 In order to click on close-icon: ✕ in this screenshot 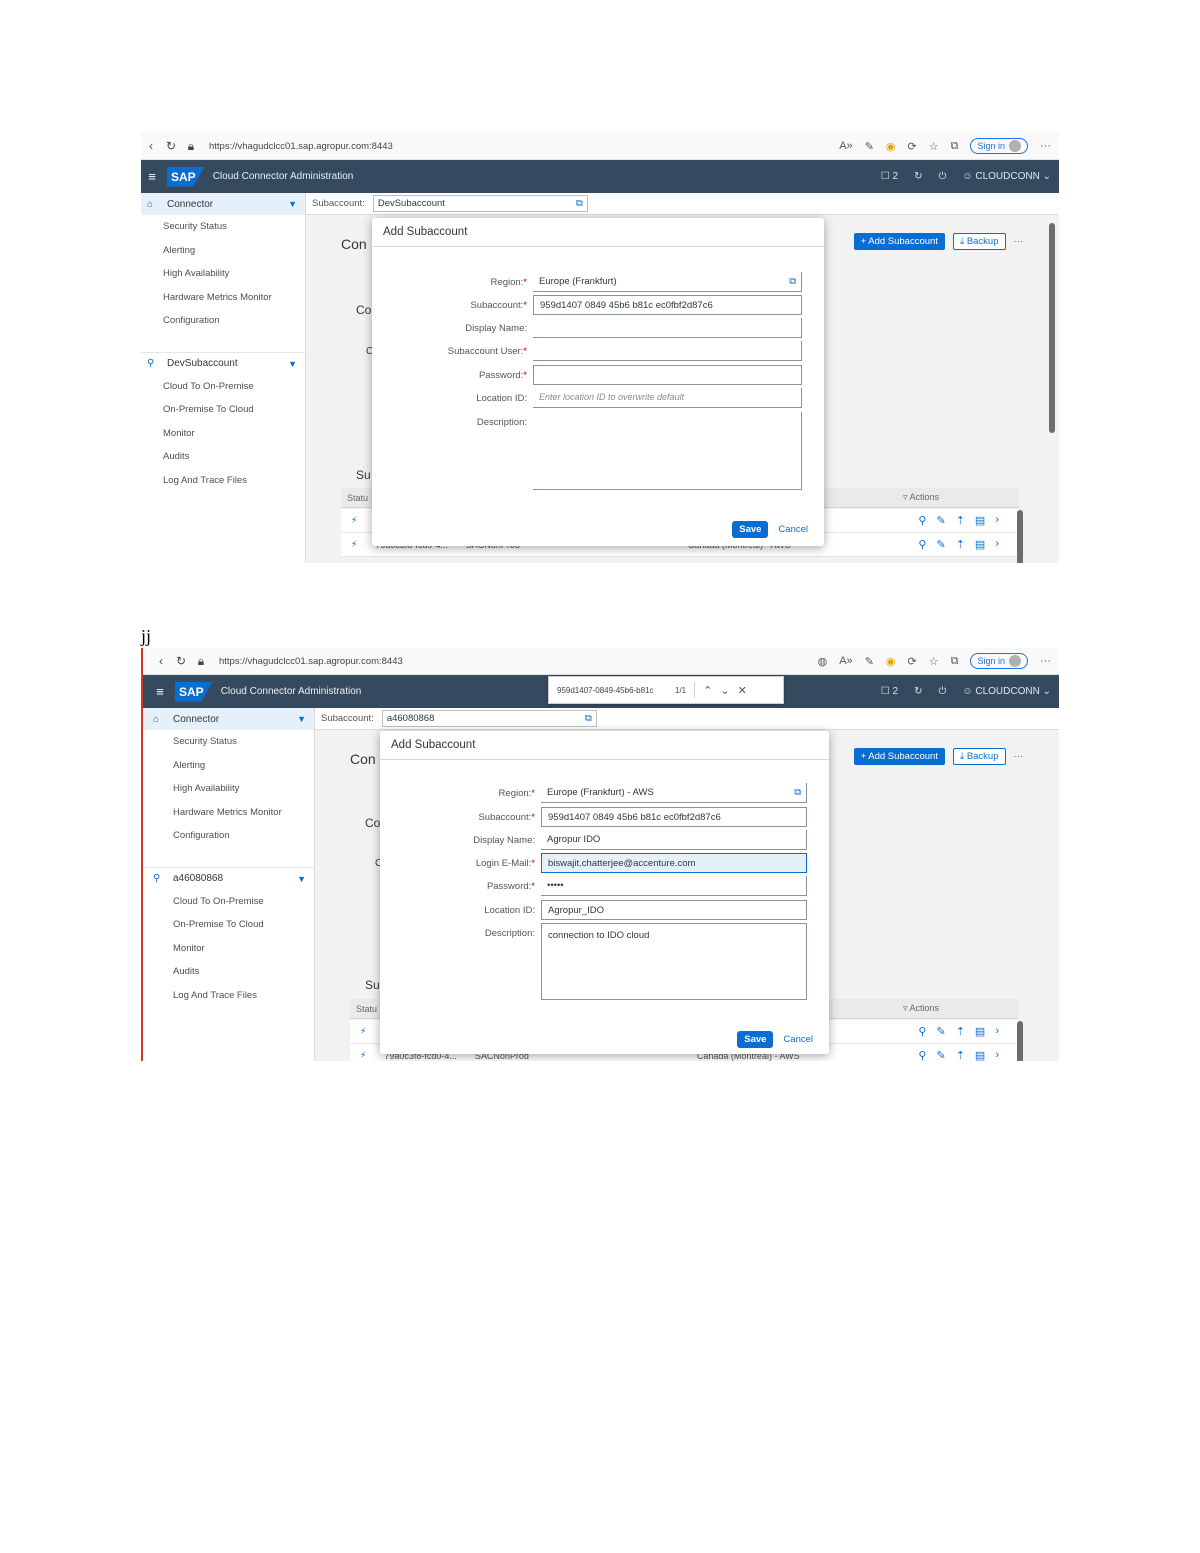, I will do `click(742, 690)`.